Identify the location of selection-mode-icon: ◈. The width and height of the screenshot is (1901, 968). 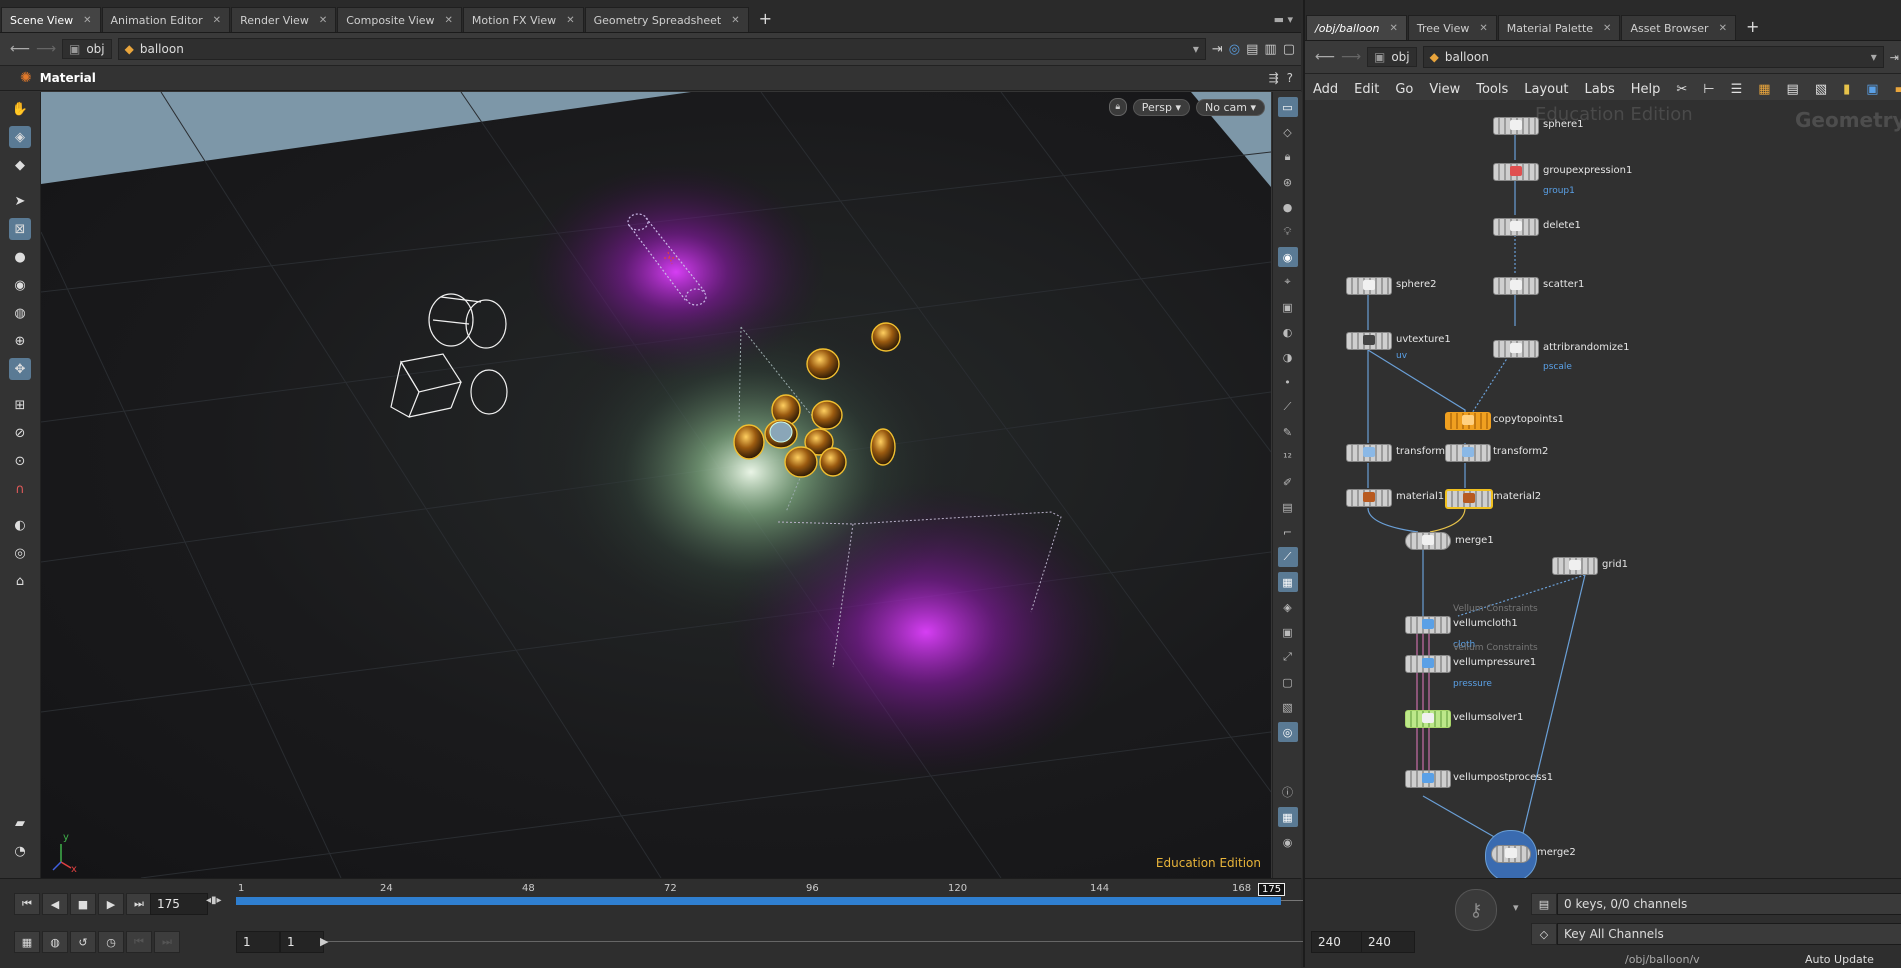
(20, 137).